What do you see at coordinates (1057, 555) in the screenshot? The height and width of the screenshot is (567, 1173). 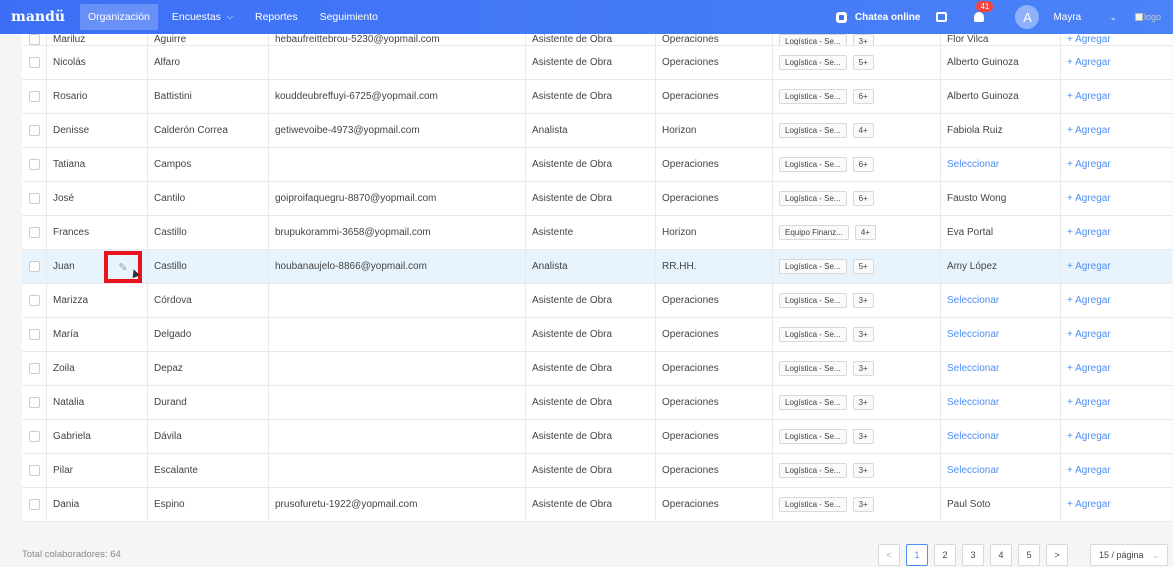 I see `next-page-button: >` at bounding box center [1057, 555].